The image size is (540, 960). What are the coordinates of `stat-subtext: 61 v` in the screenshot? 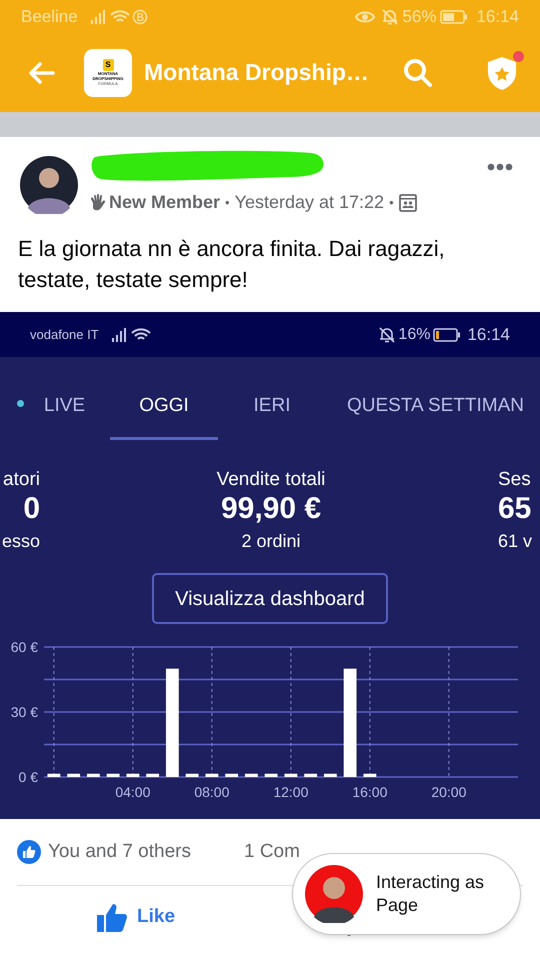 It's located at (515, 541).